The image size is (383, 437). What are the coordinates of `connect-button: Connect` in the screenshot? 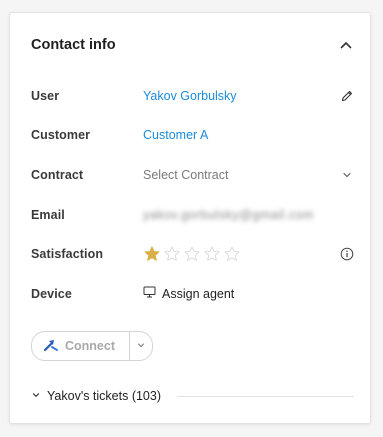 It's located at (81, 346).